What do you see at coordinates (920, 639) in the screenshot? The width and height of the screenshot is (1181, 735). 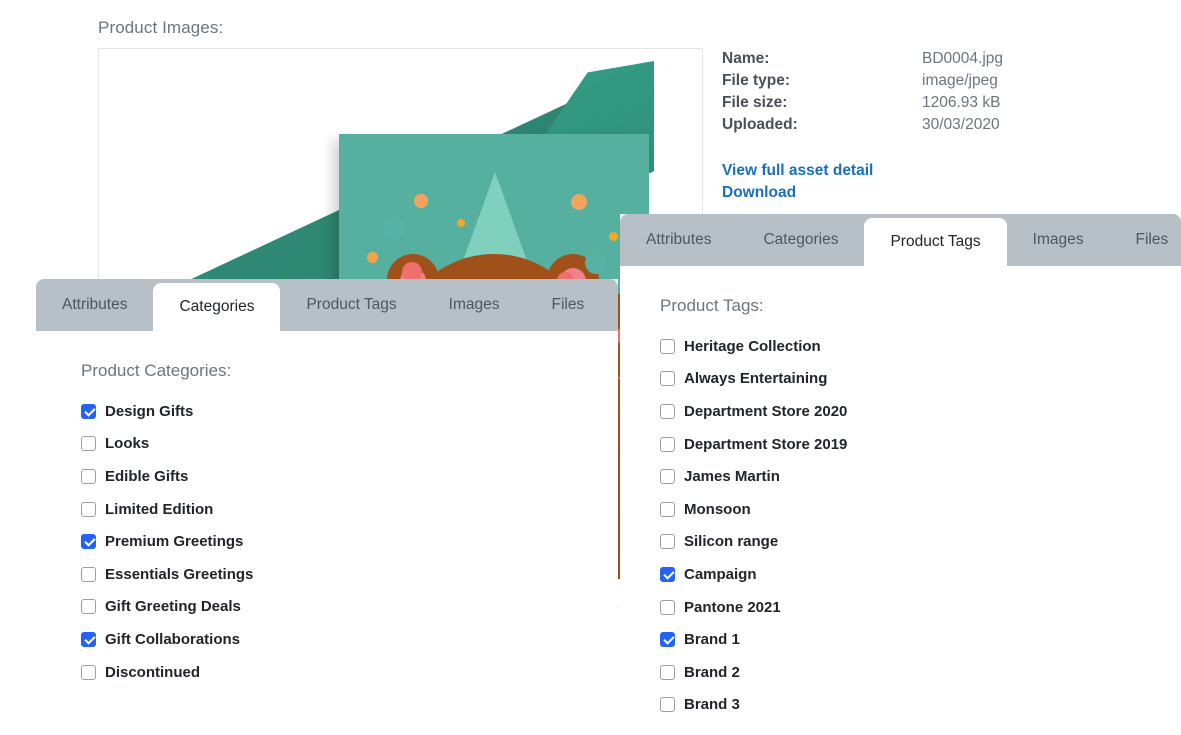 I see `tag-row: Brand 1` at bounding box center [920, 639].